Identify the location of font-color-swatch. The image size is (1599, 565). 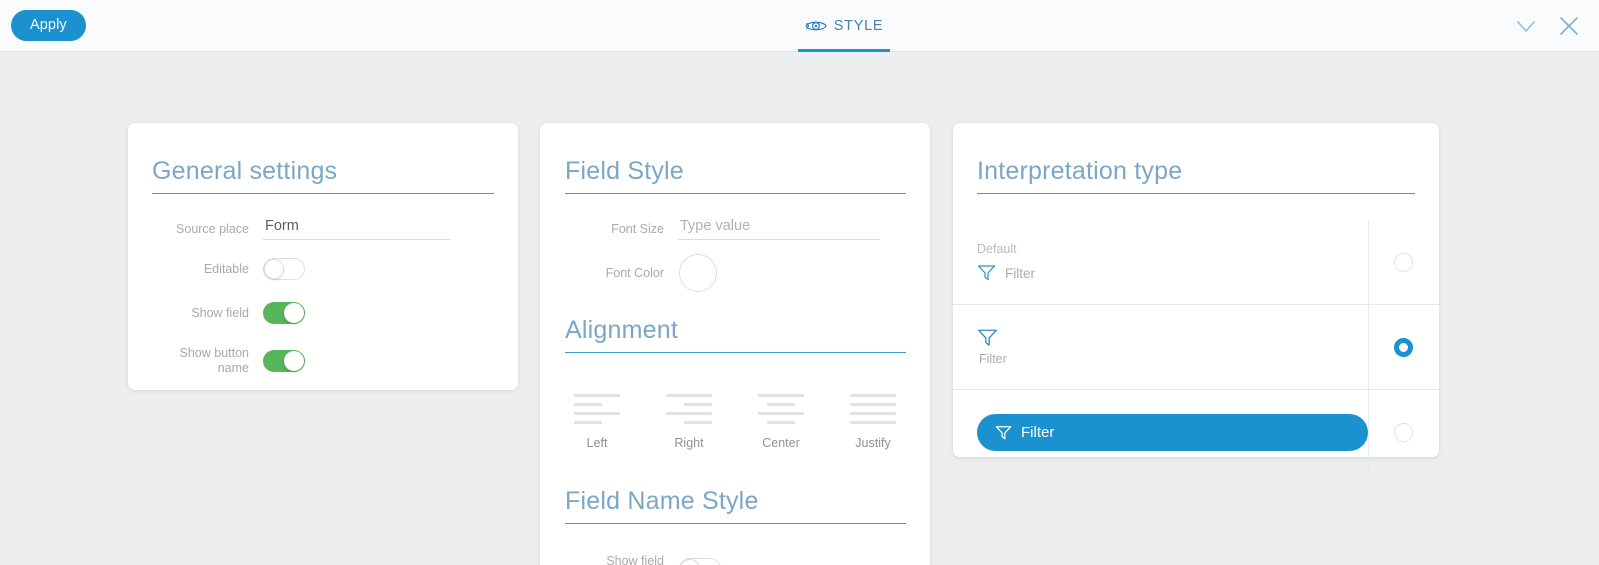
(698, 273).